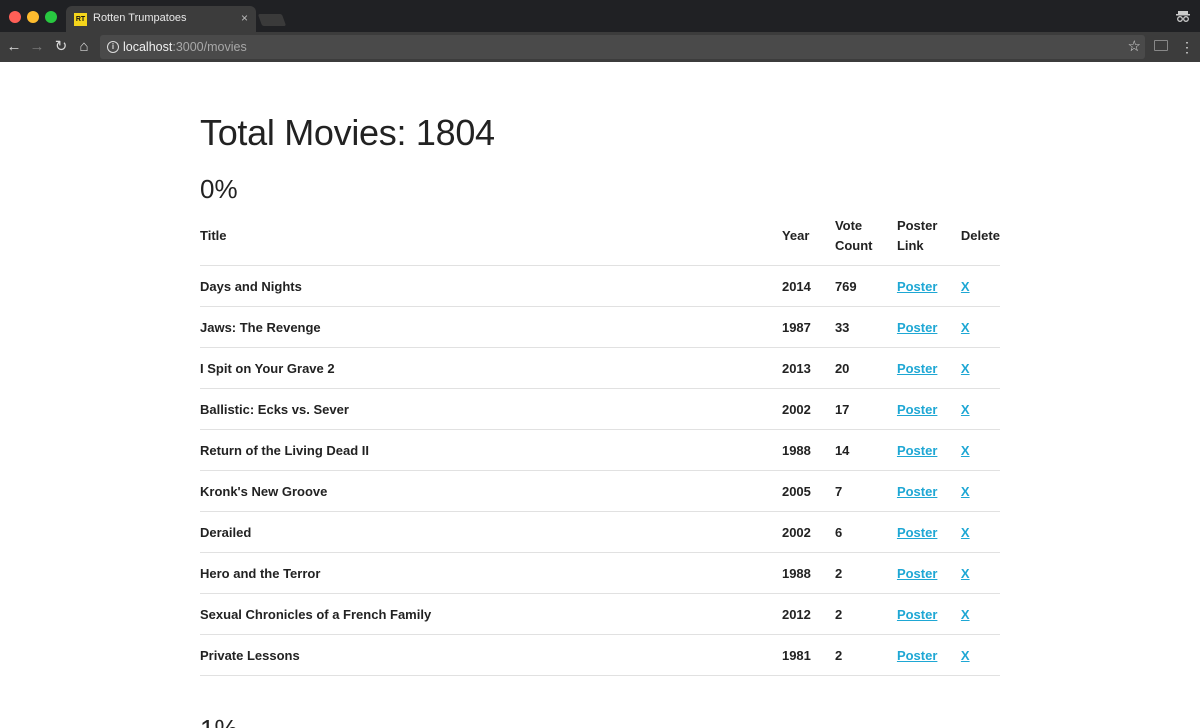  What do you see at coordinates (491, 491) in the screenshot?
I see `movie-title: Kronk's New Groove` at bounding box center [491, 491].